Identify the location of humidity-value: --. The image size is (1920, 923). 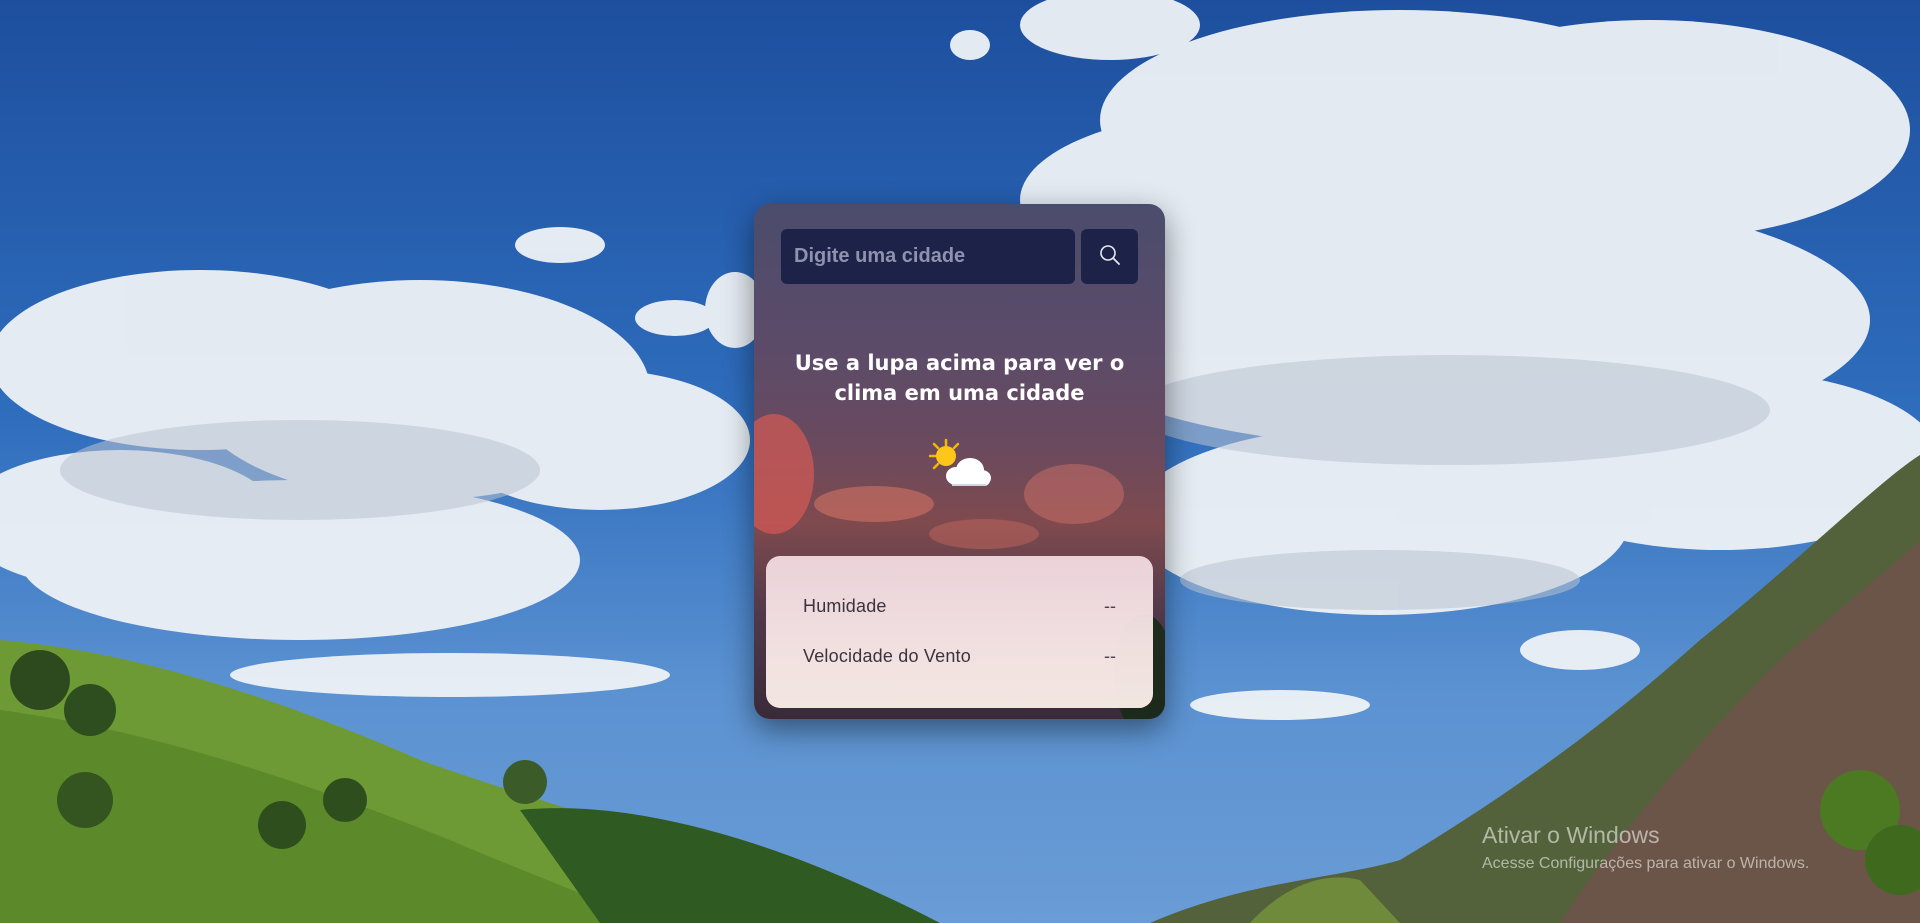
(1110, 606).